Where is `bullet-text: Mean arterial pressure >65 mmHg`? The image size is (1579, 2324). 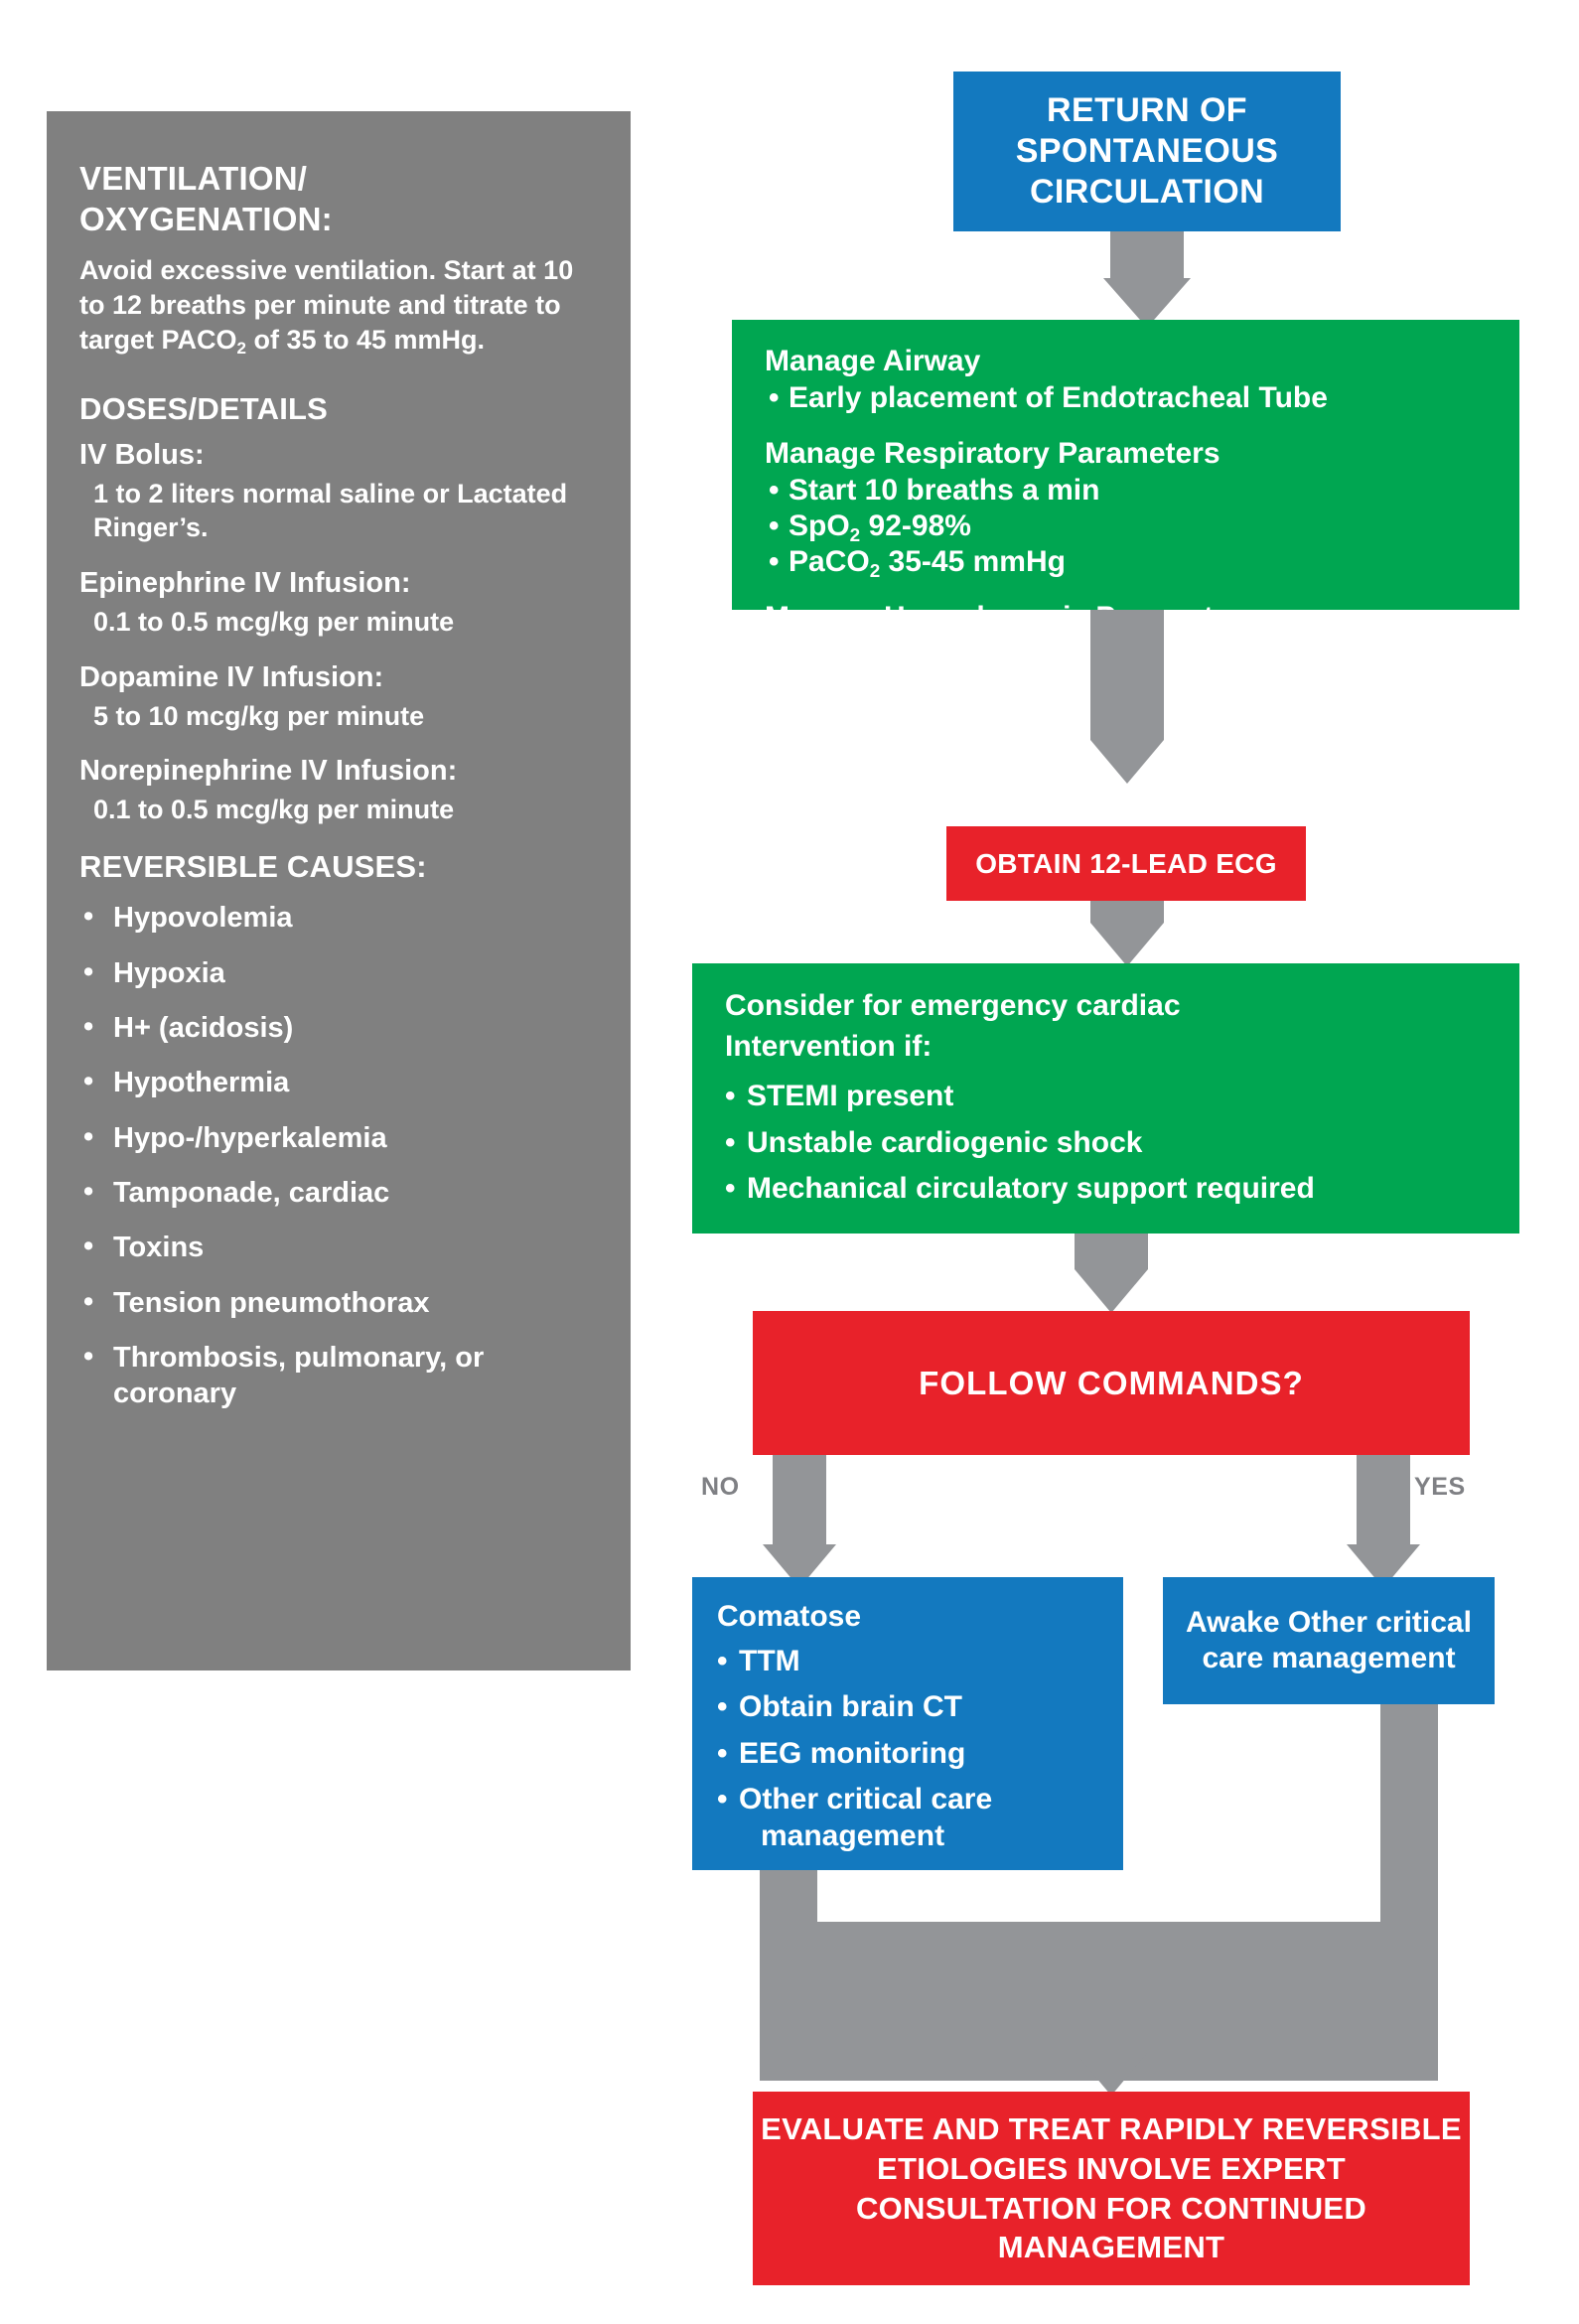
bullet-text: Mean arterial pressure >65 mmHg is located at coordinates (1028, 689).